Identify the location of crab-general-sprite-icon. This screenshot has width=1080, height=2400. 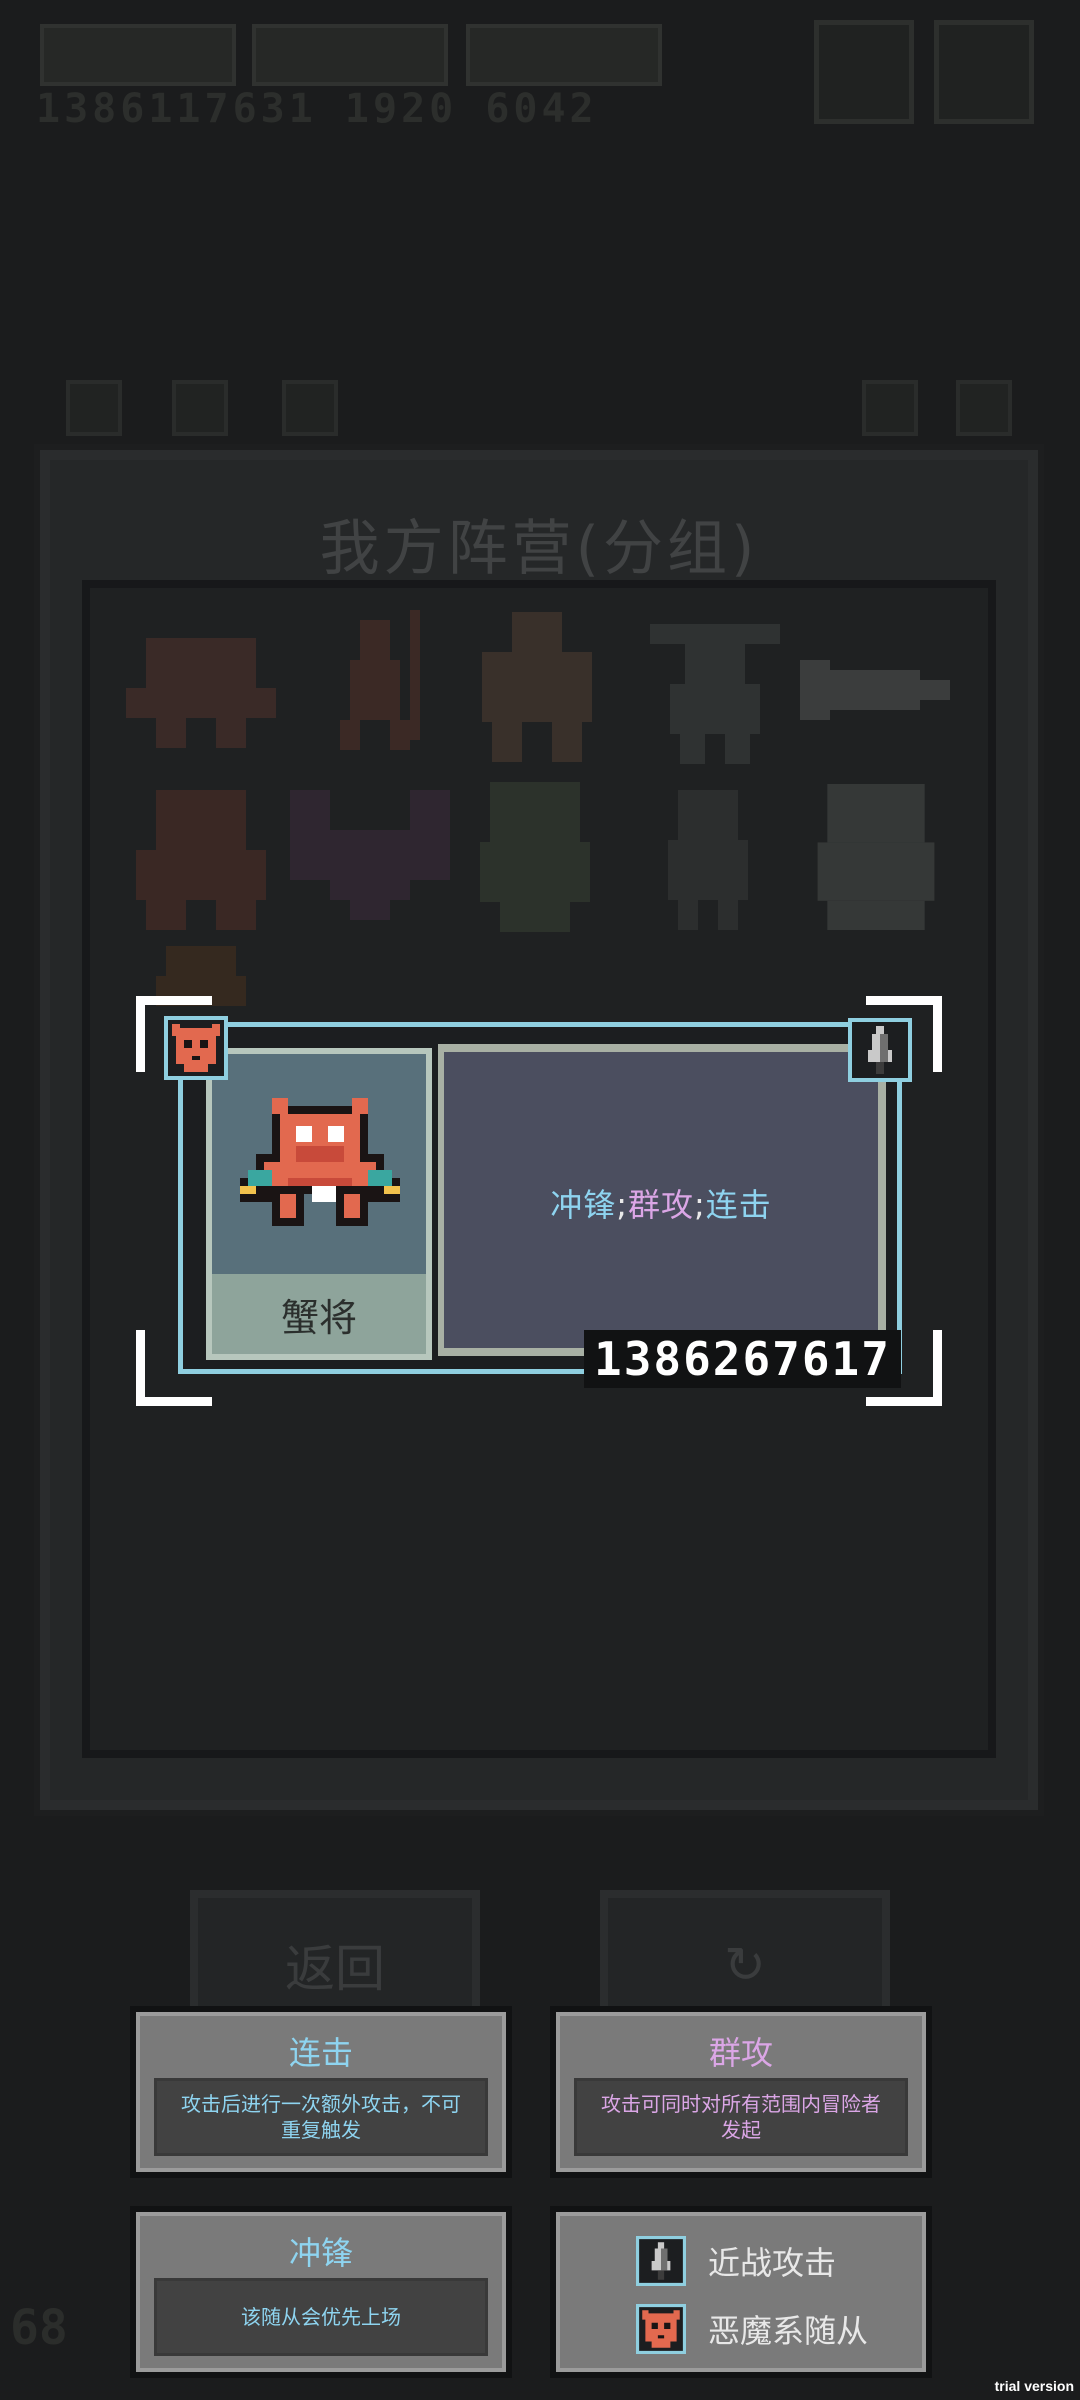
(320, 1162).